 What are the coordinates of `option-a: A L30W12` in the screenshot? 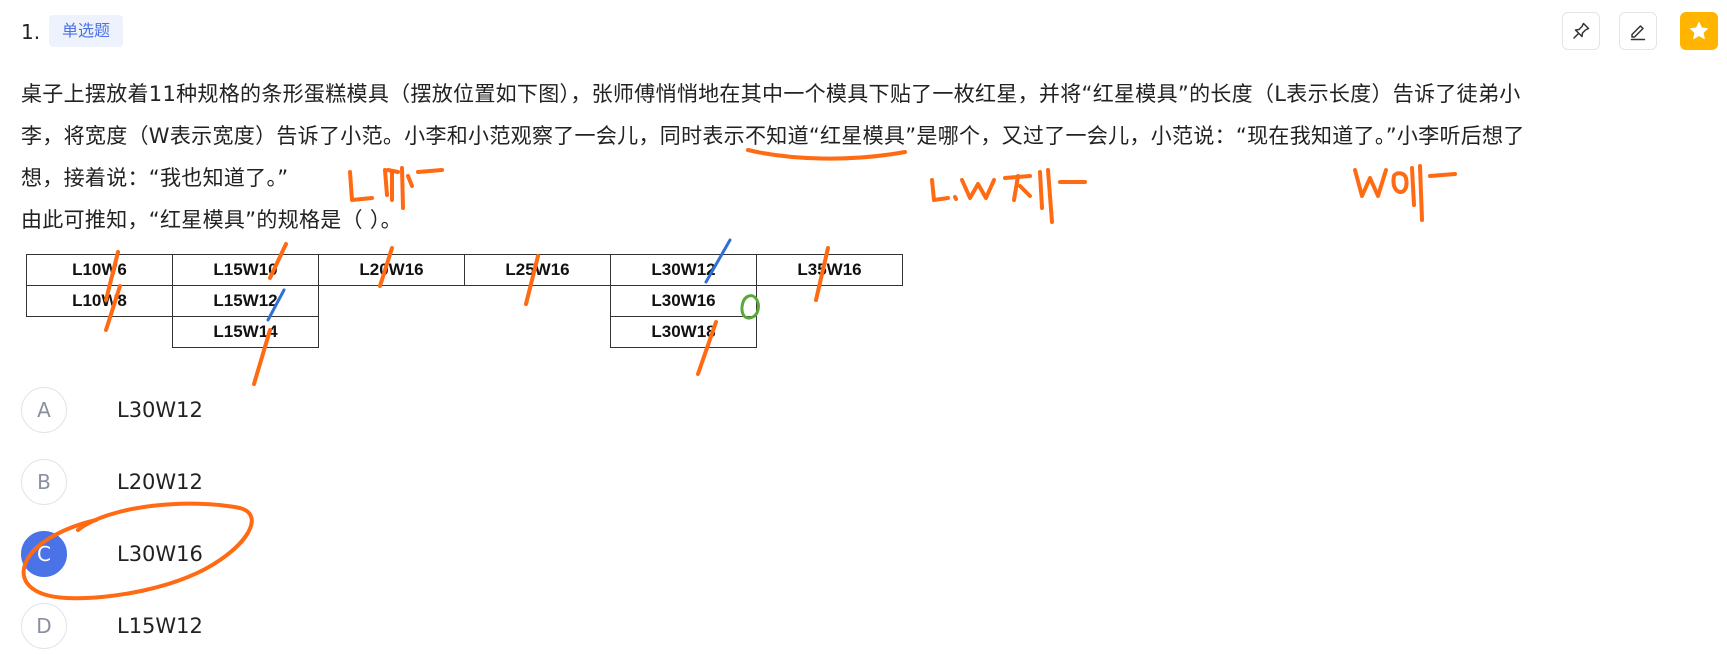 It's located at (112, 410).